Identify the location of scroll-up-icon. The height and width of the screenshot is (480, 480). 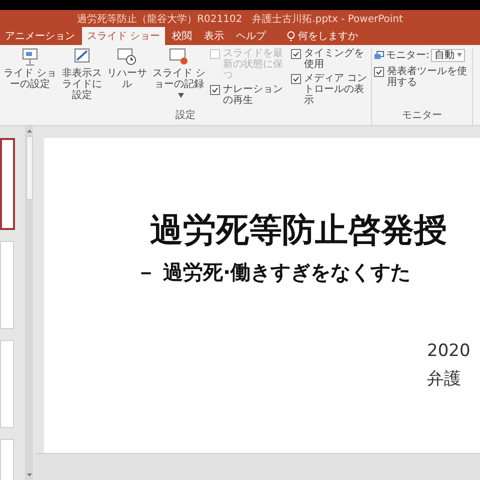
(29, 131).